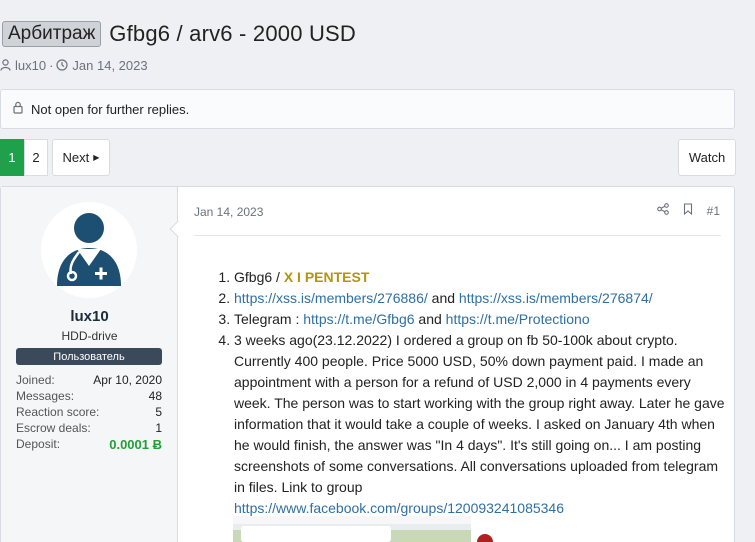 Image resolution: width=755 pixels, height=542 pixels. Describe the element at coordinates (76, 157) in the screenshot. I see `next-page-label: Next` at that location.